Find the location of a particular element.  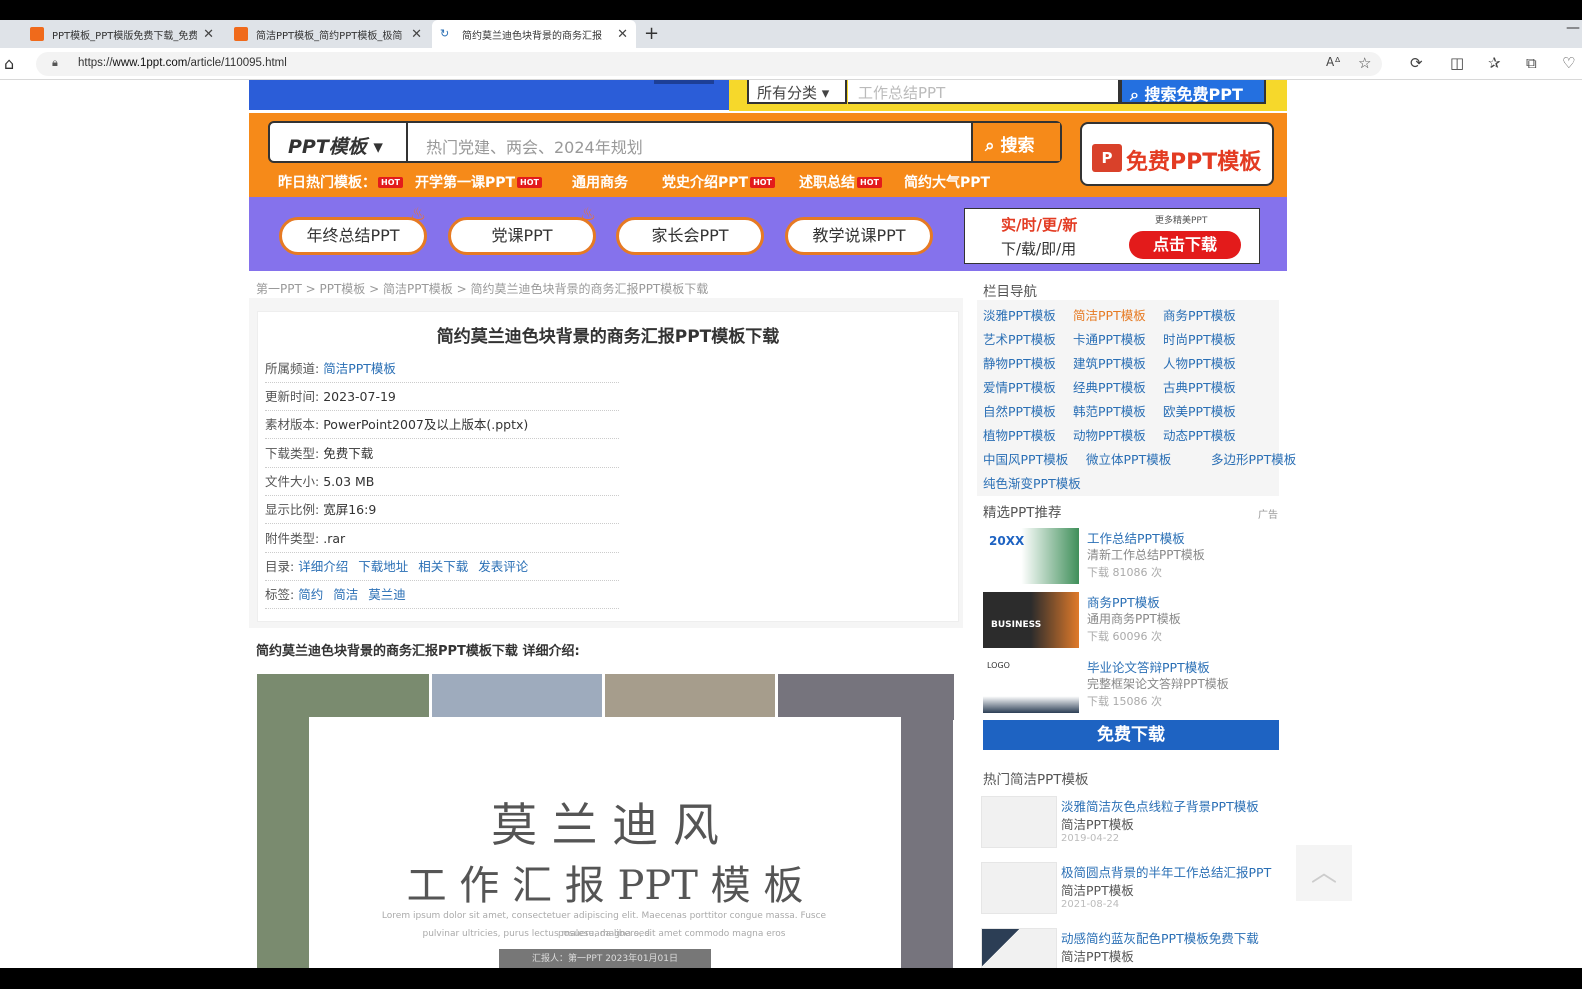

hot-title: 淡雅简洁灰色点线粒子背景PPT模板 is located at coordinates (1160, 805).